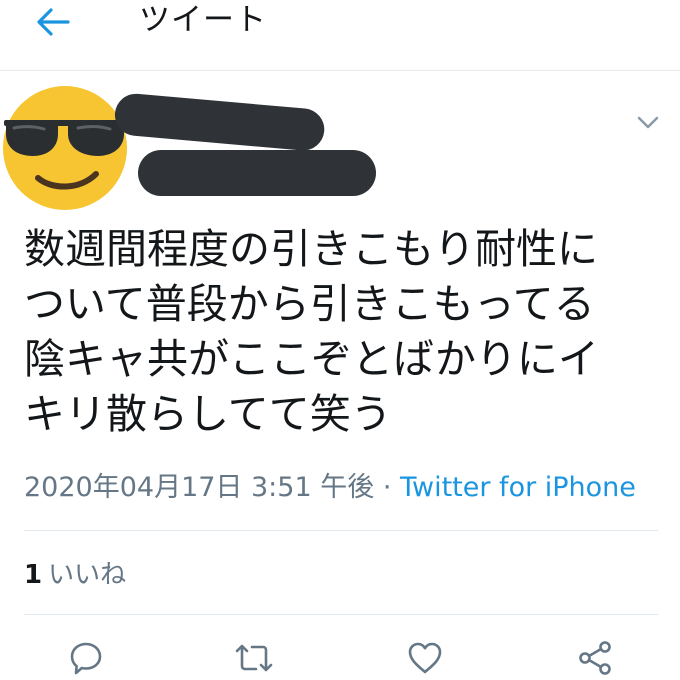  What do you see at coordinates (257, 173) in the screenshot?
I see `redacted-username` at bounding box center [257, 173].